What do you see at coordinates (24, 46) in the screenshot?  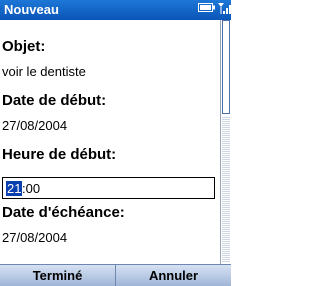 I see `objet-label: Objet:` at bounding box center [24, 46].